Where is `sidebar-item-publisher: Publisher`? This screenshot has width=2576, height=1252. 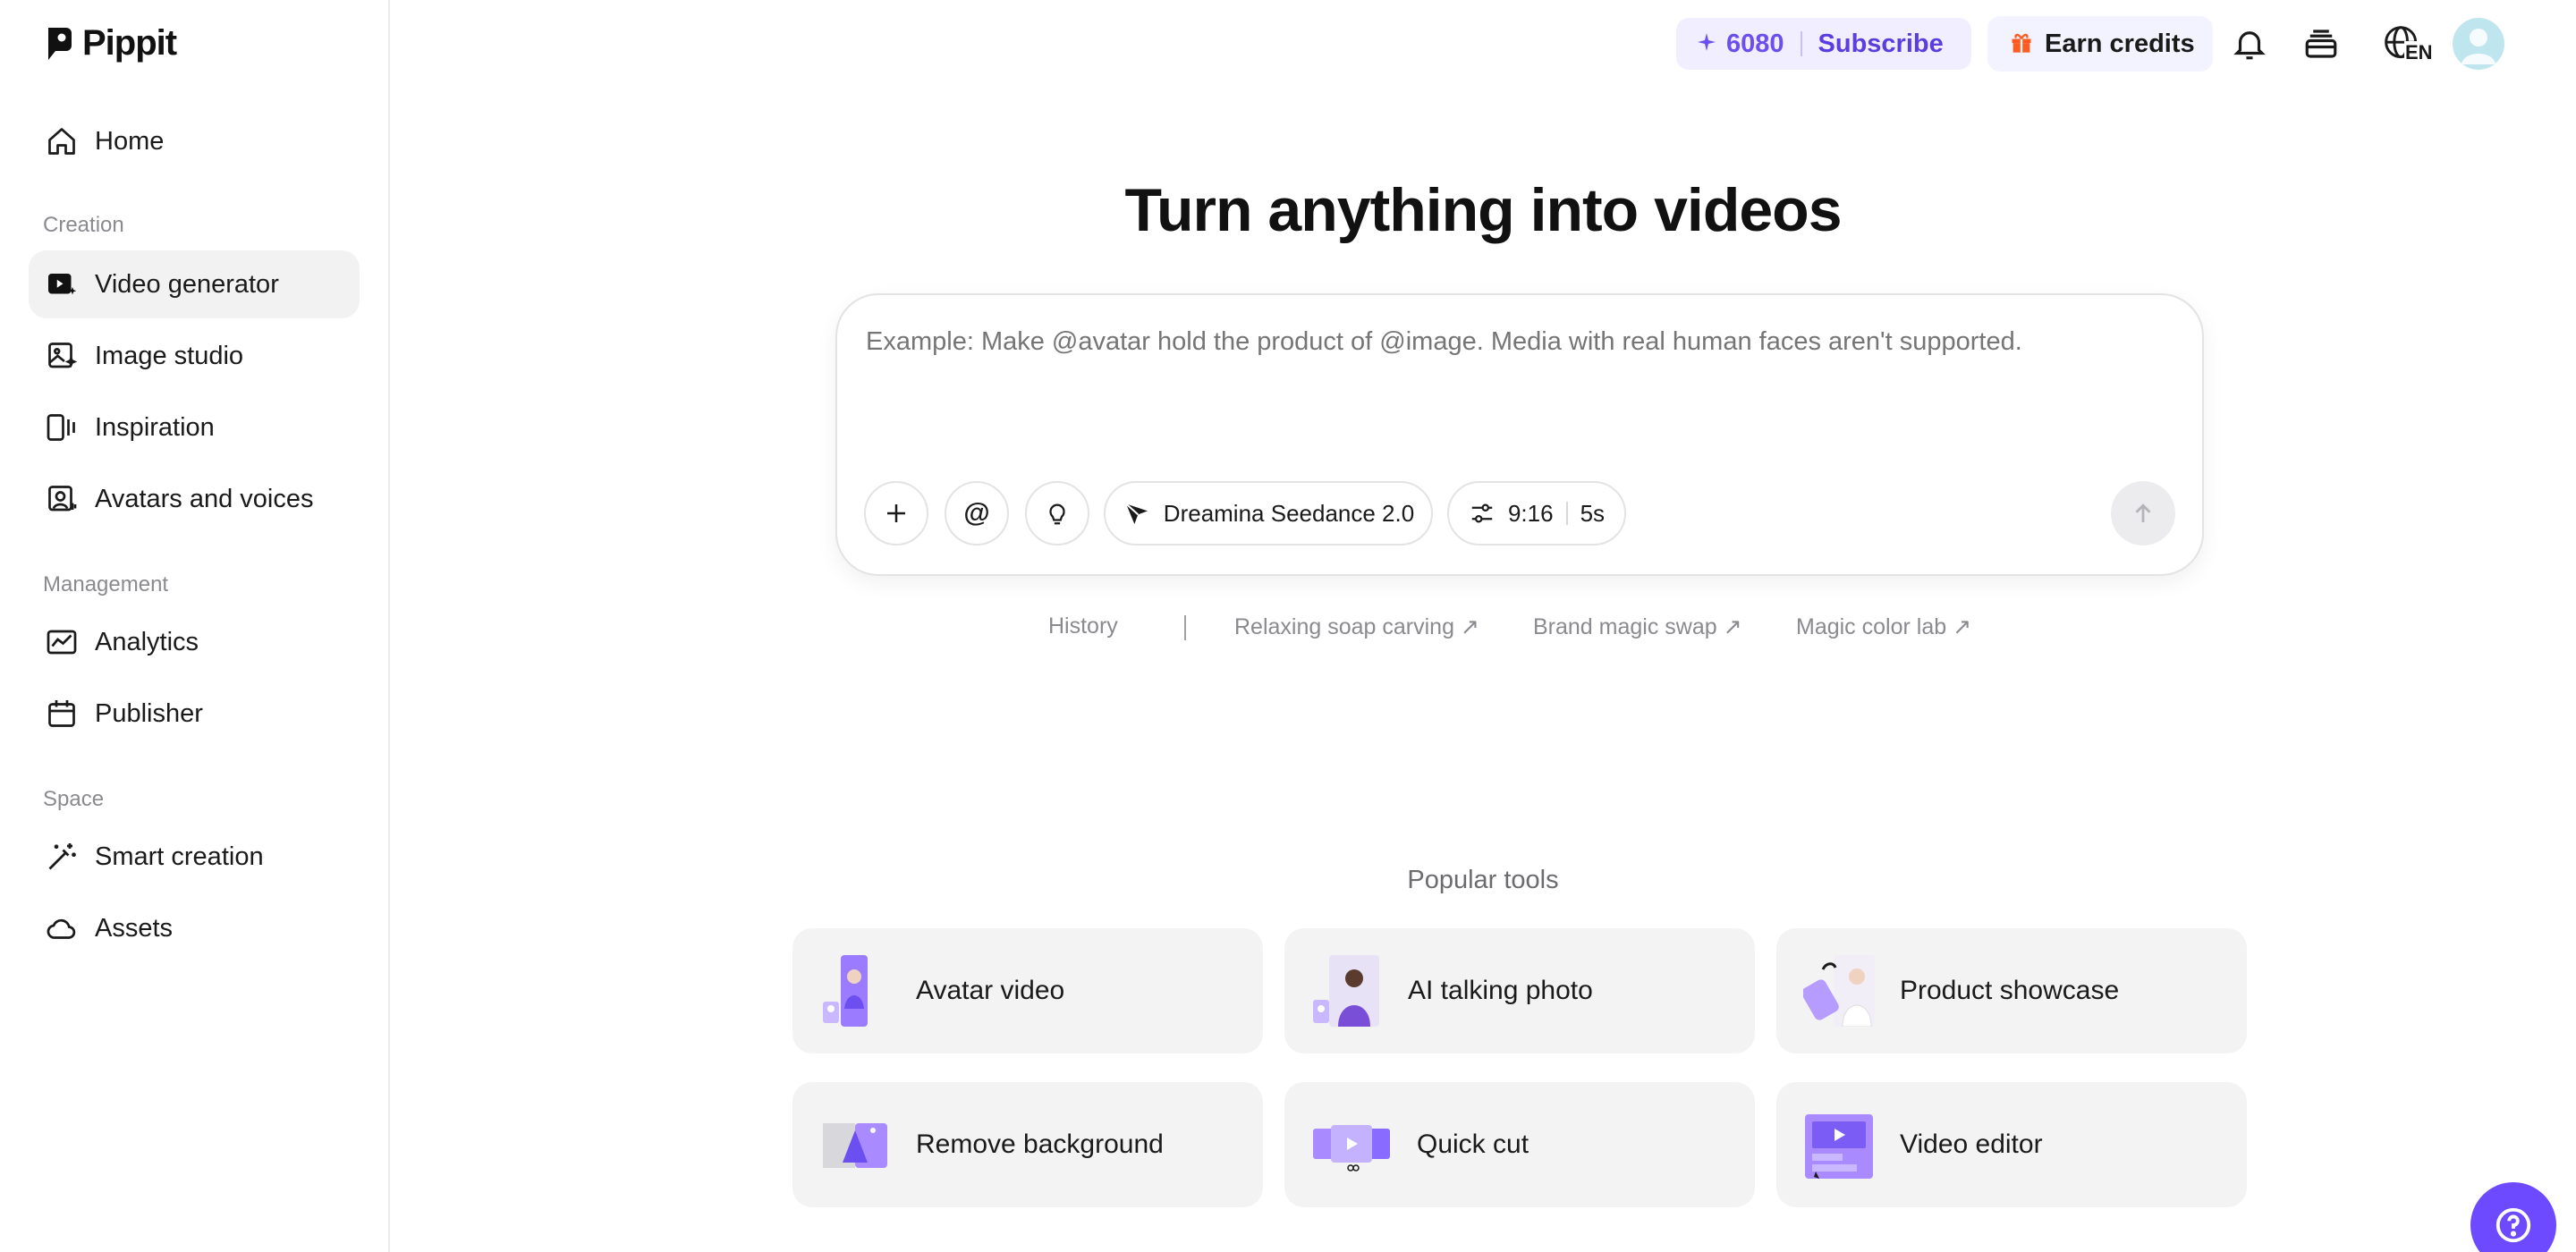
sidebar-item-publisher: Publisher is located at coordinates (194, 714).